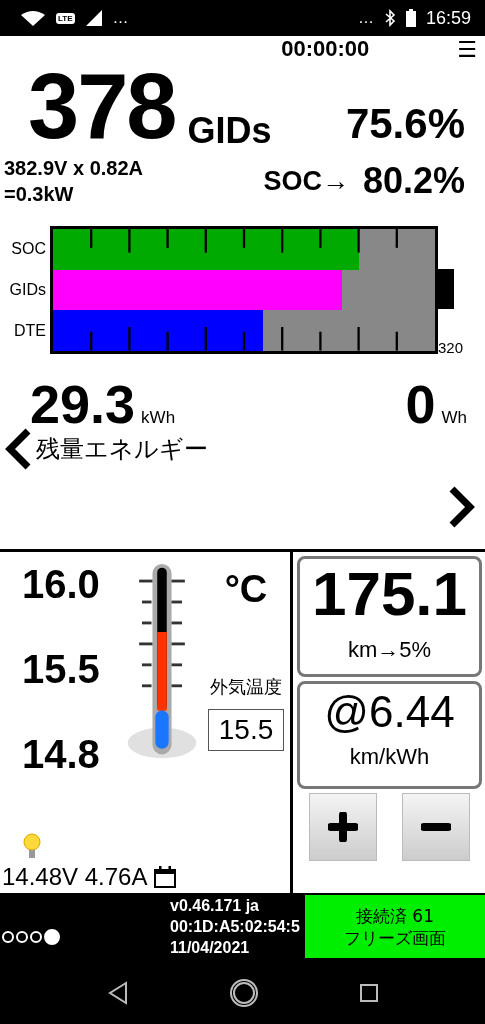  What do you see at coordinates (117, 992) in the screenshot?
I see `back-icon` at bounding box center [117, 992].